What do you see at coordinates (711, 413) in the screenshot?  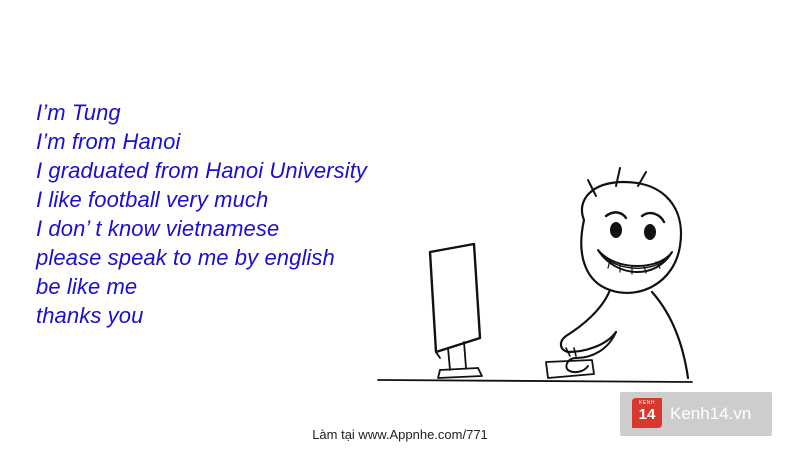 I see `logo-site-name: Kenh14.vn` at bounding box center [711, 413].